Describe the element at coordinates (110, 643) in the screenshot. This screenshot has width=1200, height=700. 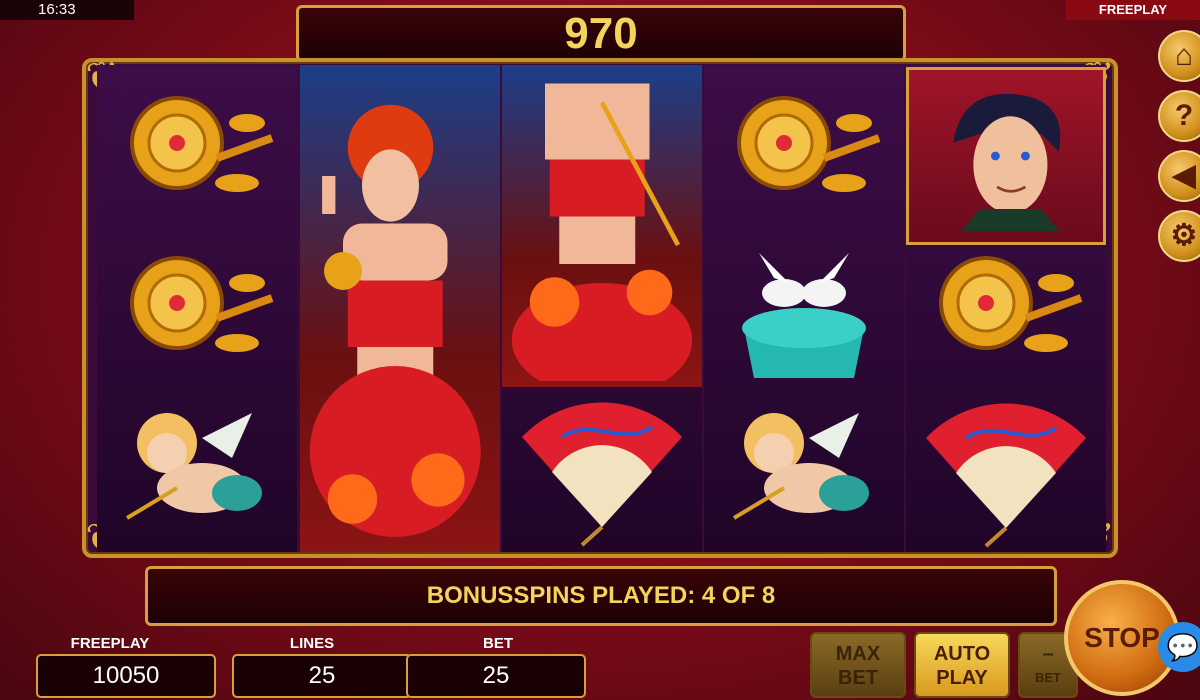
I see `balance-label: FREEPLAY` at that location.